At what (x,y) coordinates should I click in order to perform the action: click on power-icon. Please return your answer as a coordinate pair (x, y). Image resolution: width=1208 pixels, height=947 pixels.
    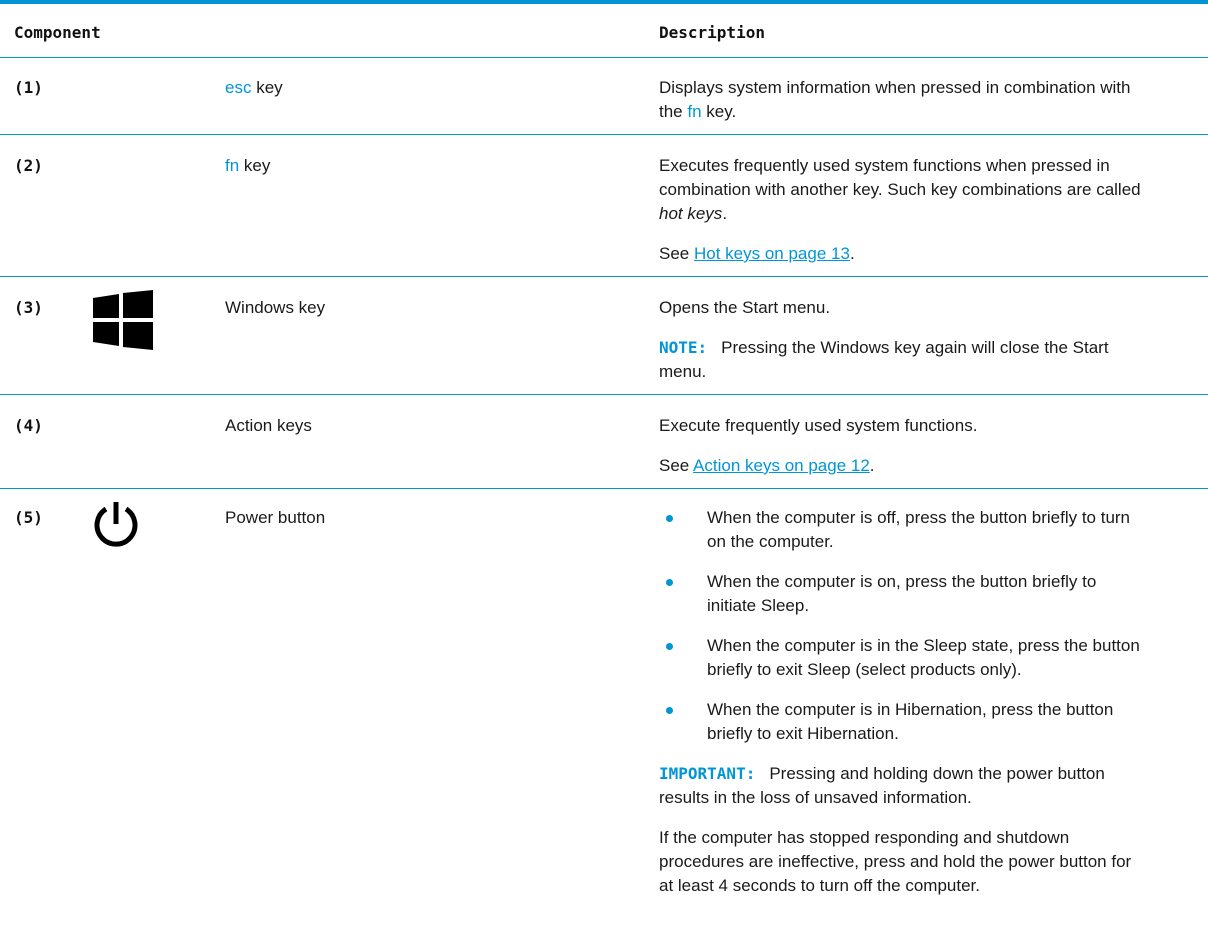
    Looking at the image, I should click on (116, 524).